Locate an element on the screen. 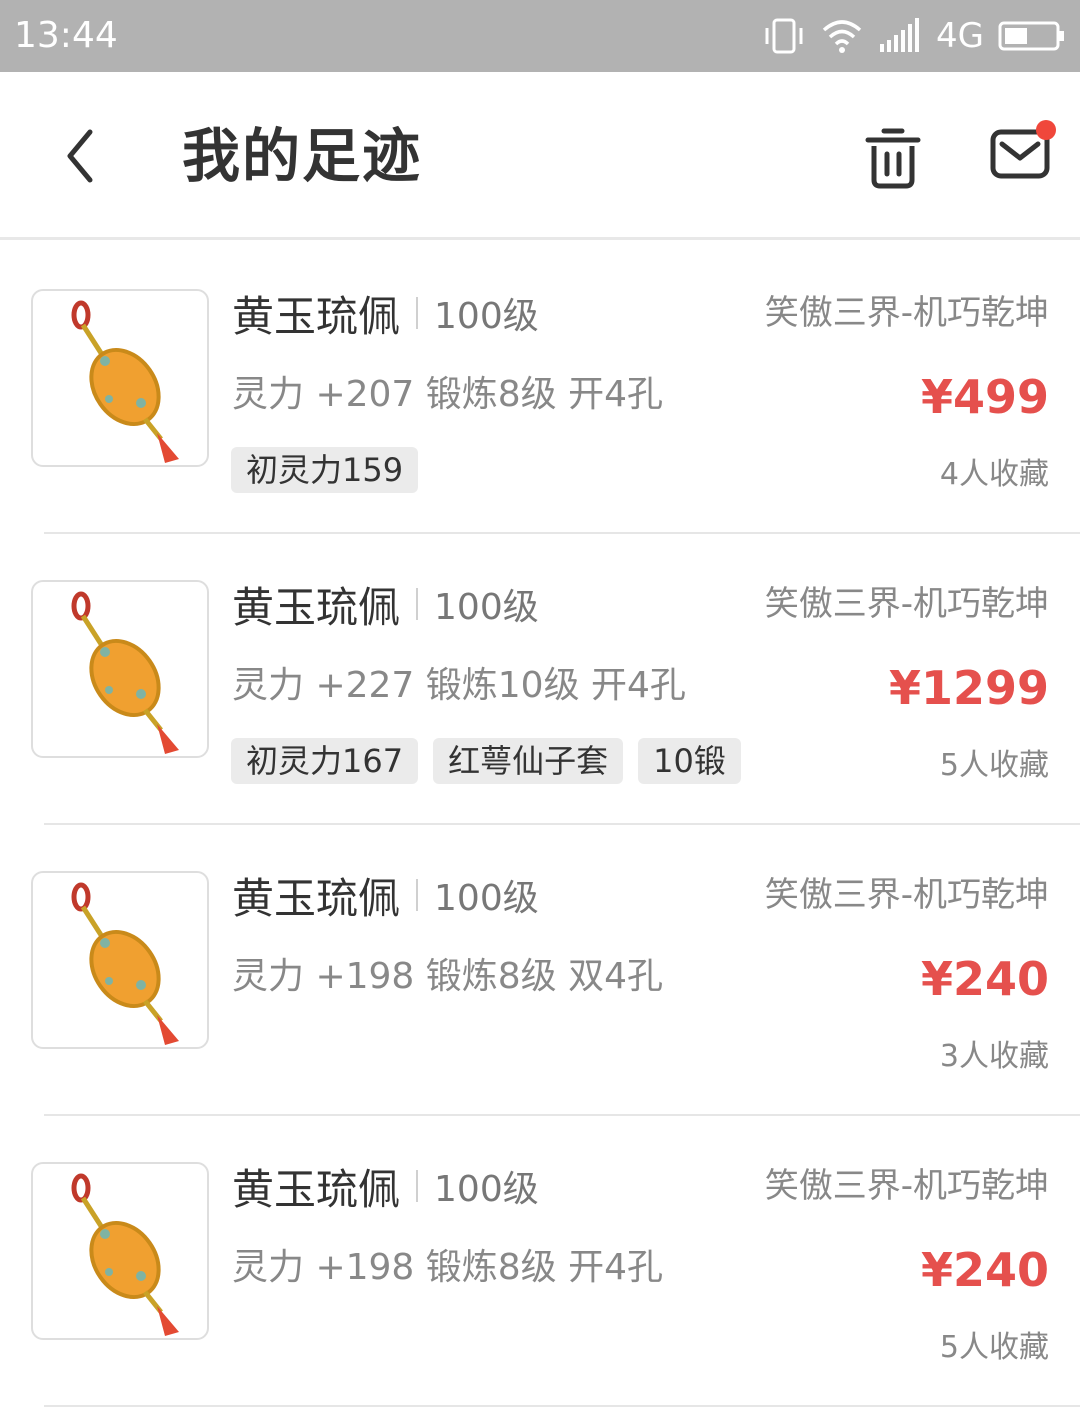  network-type: 4G is located at coordinates (960, 36).